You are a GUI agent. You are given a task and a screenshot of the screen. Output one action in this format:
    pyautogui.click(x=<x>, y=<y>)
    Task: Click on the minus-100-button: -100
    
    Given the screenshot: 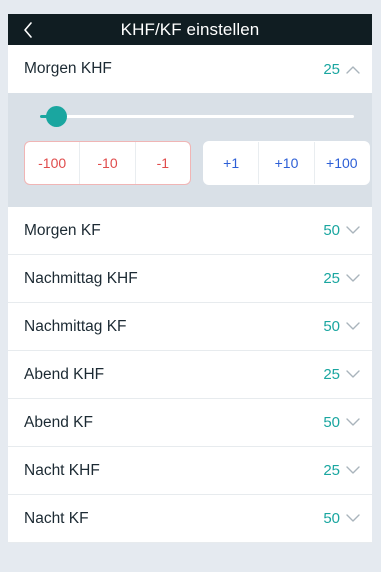 What is the action you would take?
    pyautogui.click(x=52, y=163)
    